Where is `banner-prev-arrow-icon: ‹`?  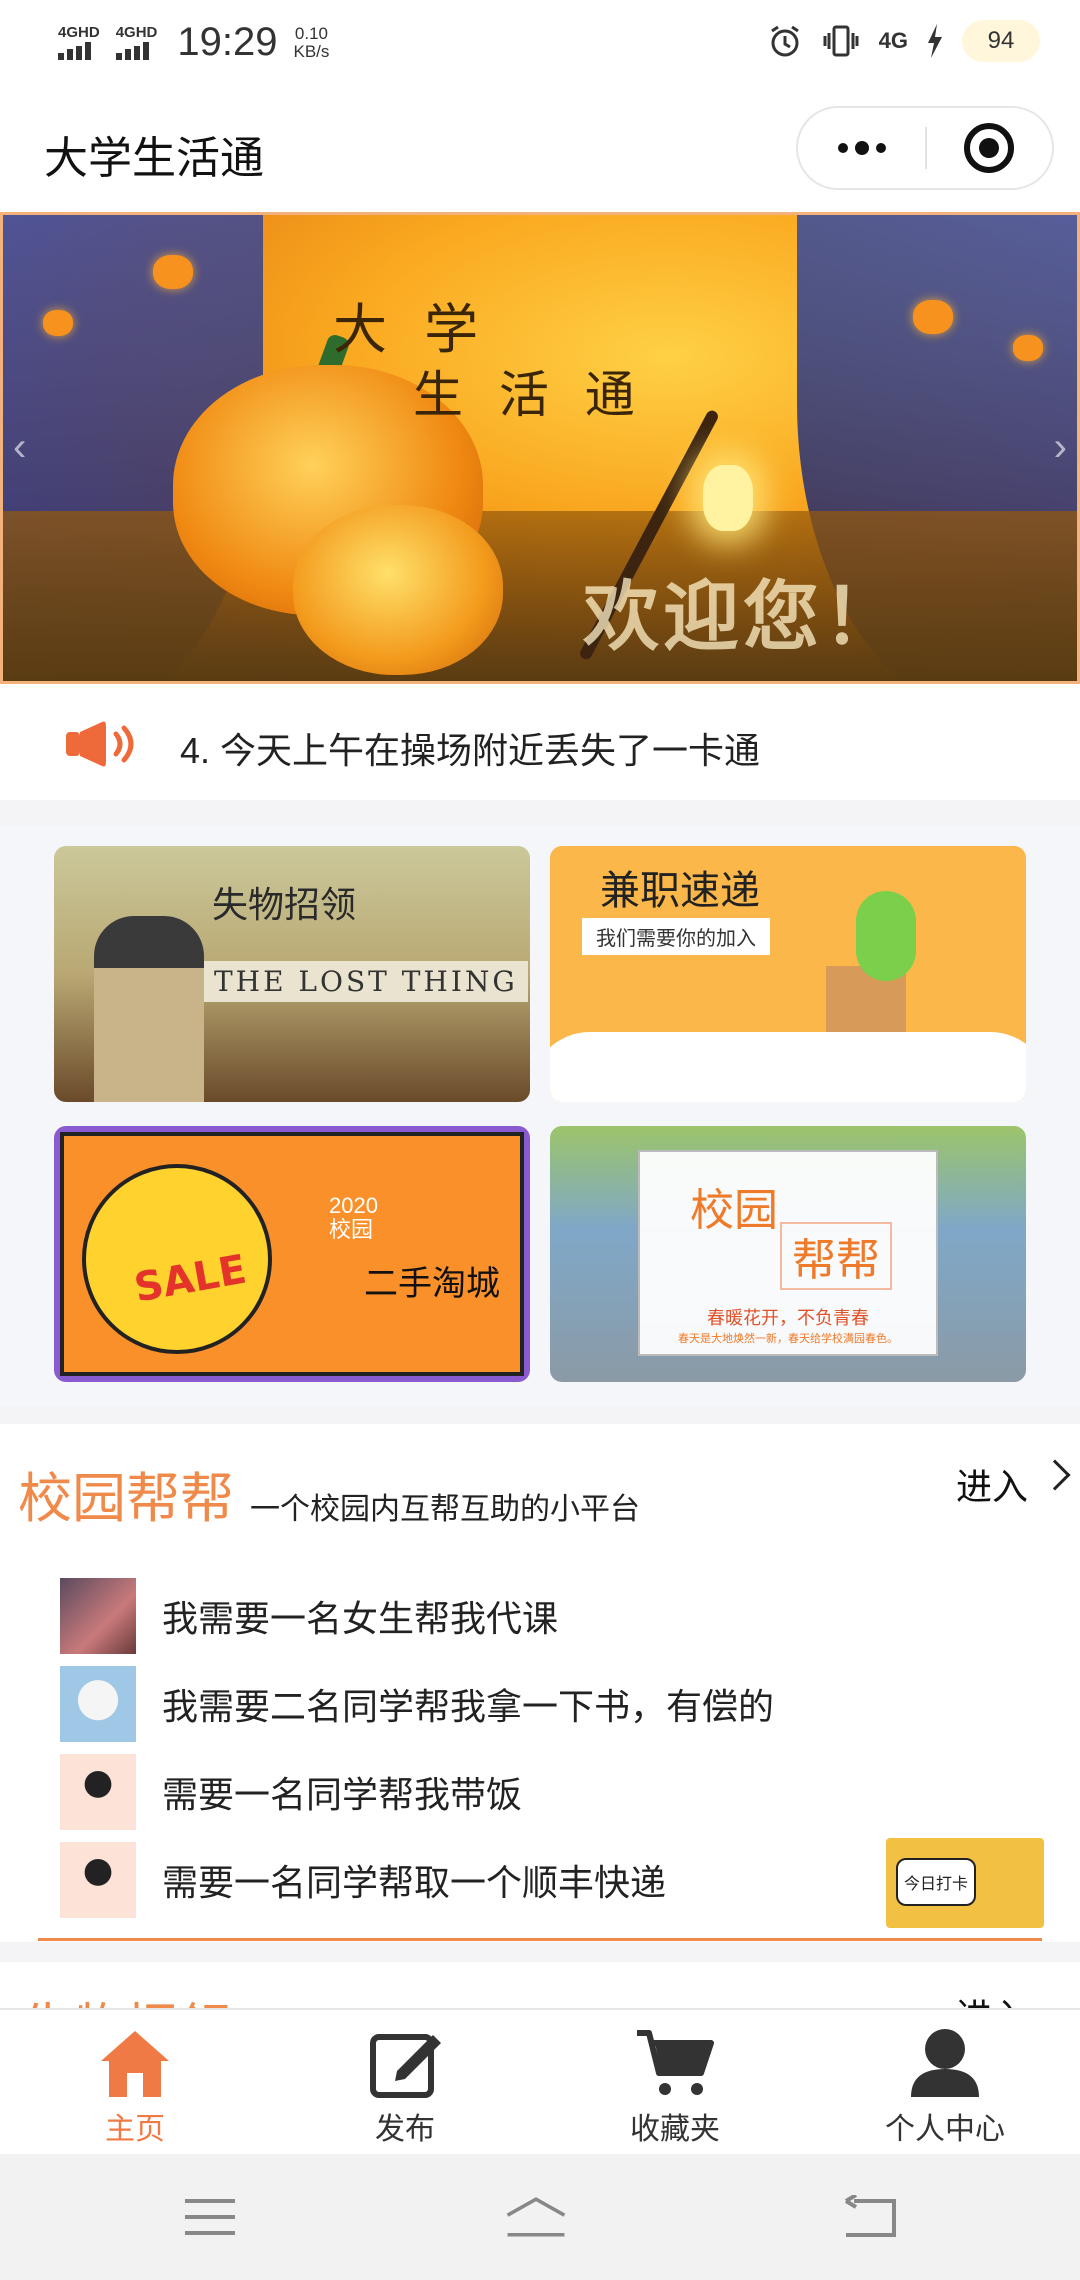
banner-prev-arrow-icon: ‹ is located at coordinates (19, 447).